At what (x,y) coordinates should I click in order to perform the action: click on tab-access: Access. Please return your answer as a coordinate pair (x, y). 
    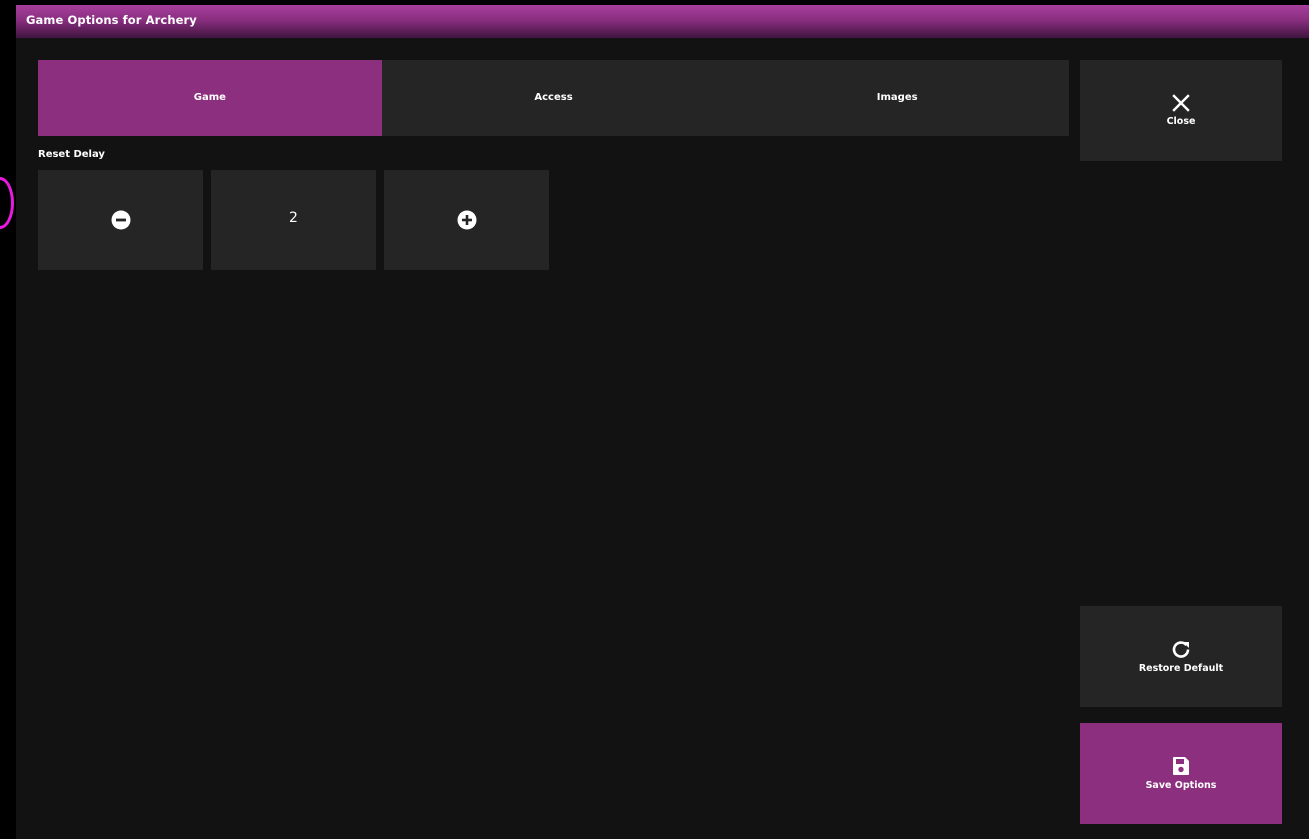
    Looking at the image, I should click on (553, 98).